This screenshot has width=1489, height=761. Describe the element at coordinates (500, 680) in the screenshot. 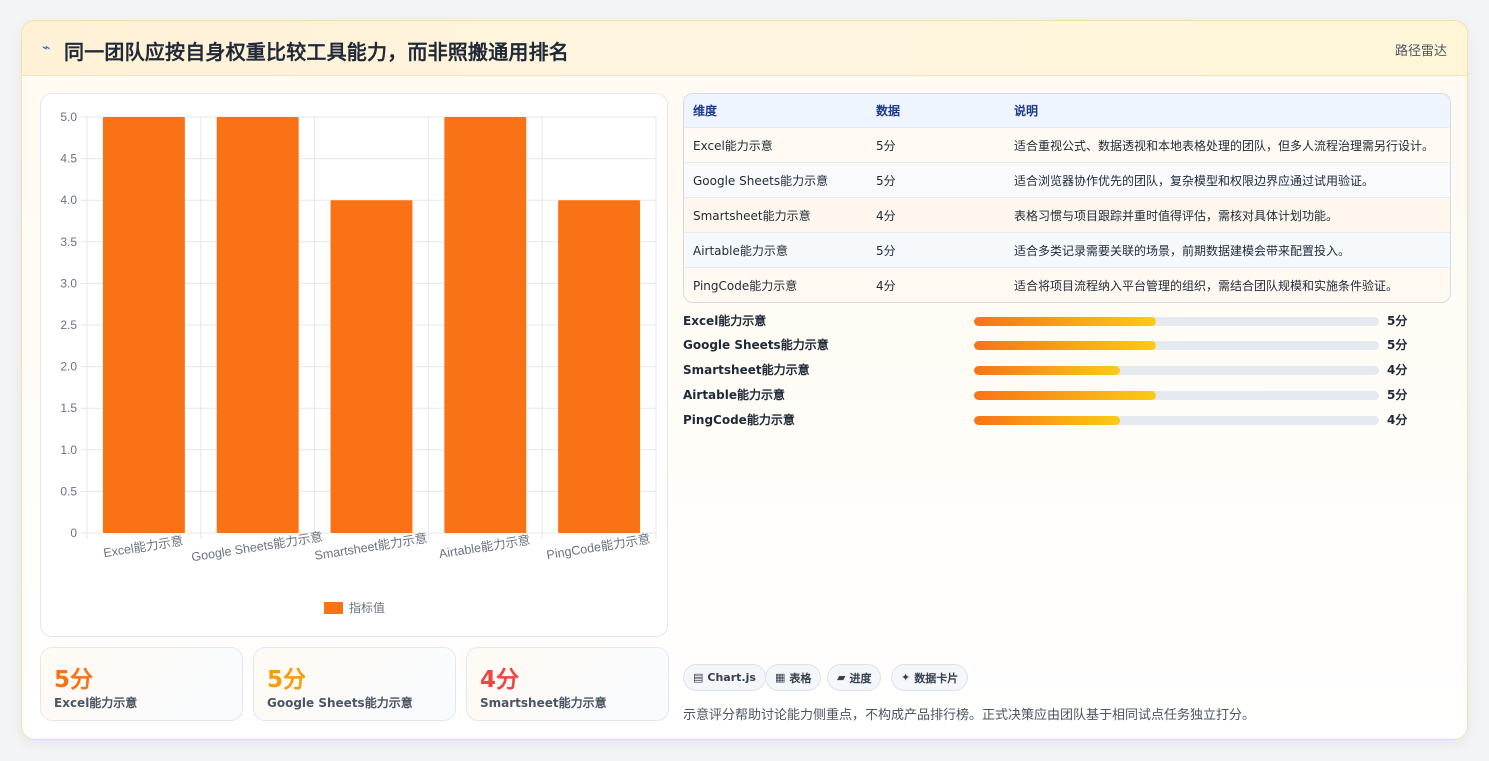

I see `stat-value: 4分` at that location.